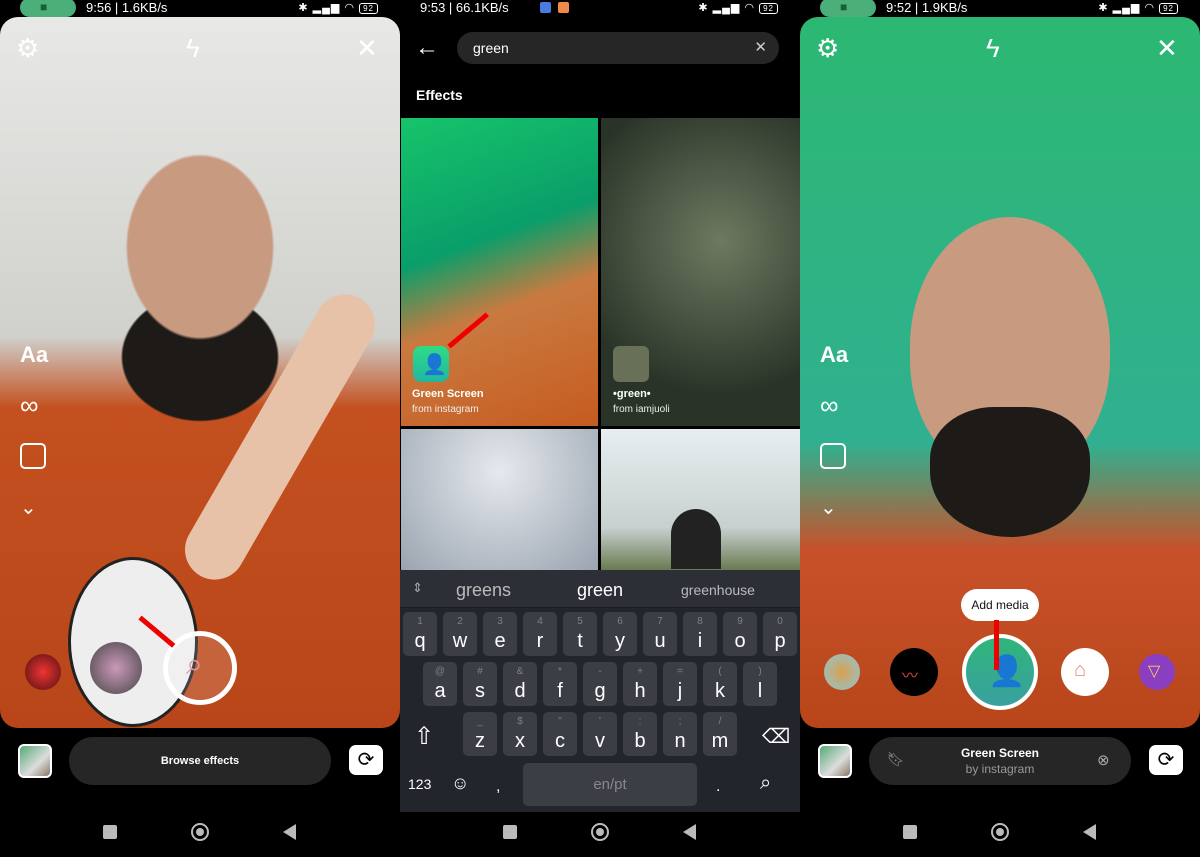 Image resolution: width=1200 pixels, height=857 pixels. Describe the element at coordinates (620, 634) in the screenshot. I see `key-y: 6y` at that location.